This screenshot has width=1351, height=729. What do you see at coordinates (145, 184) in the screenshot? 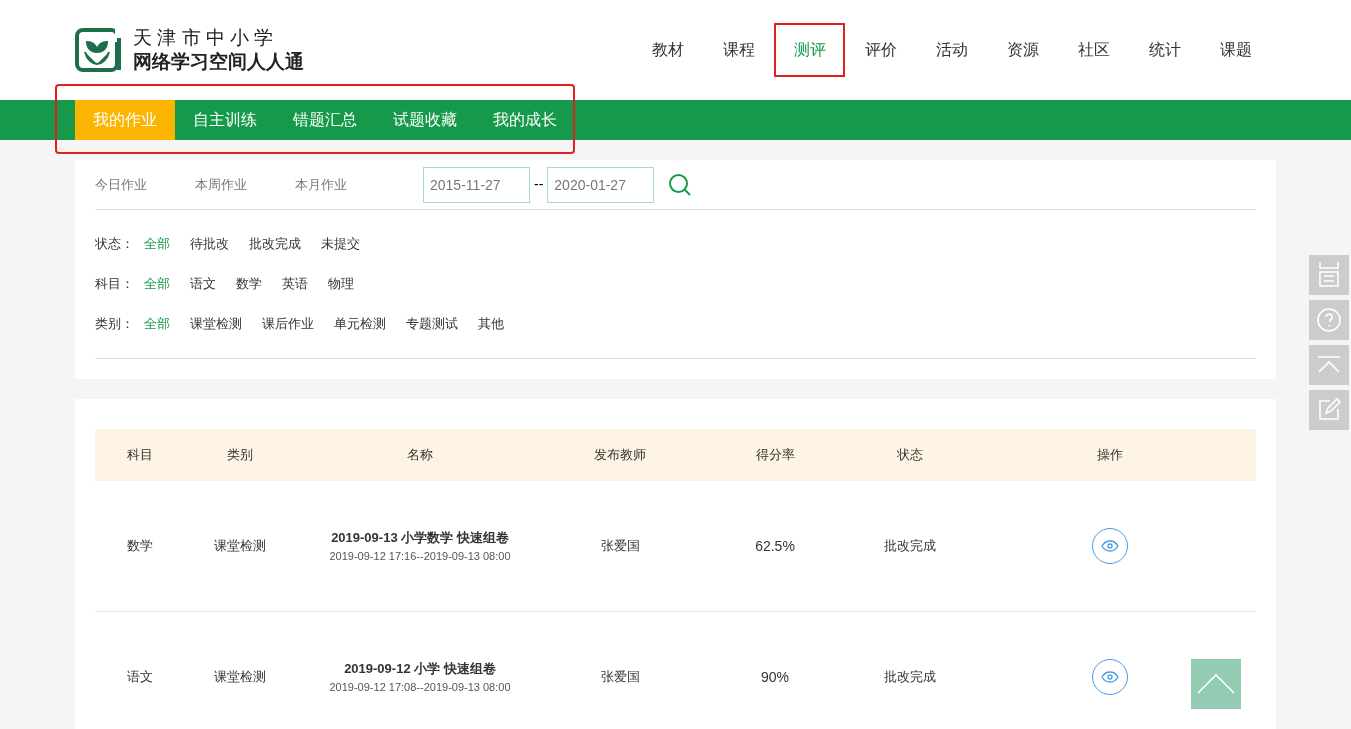
I see `period-tab: 今日作业` at bounding box center [145, 184].